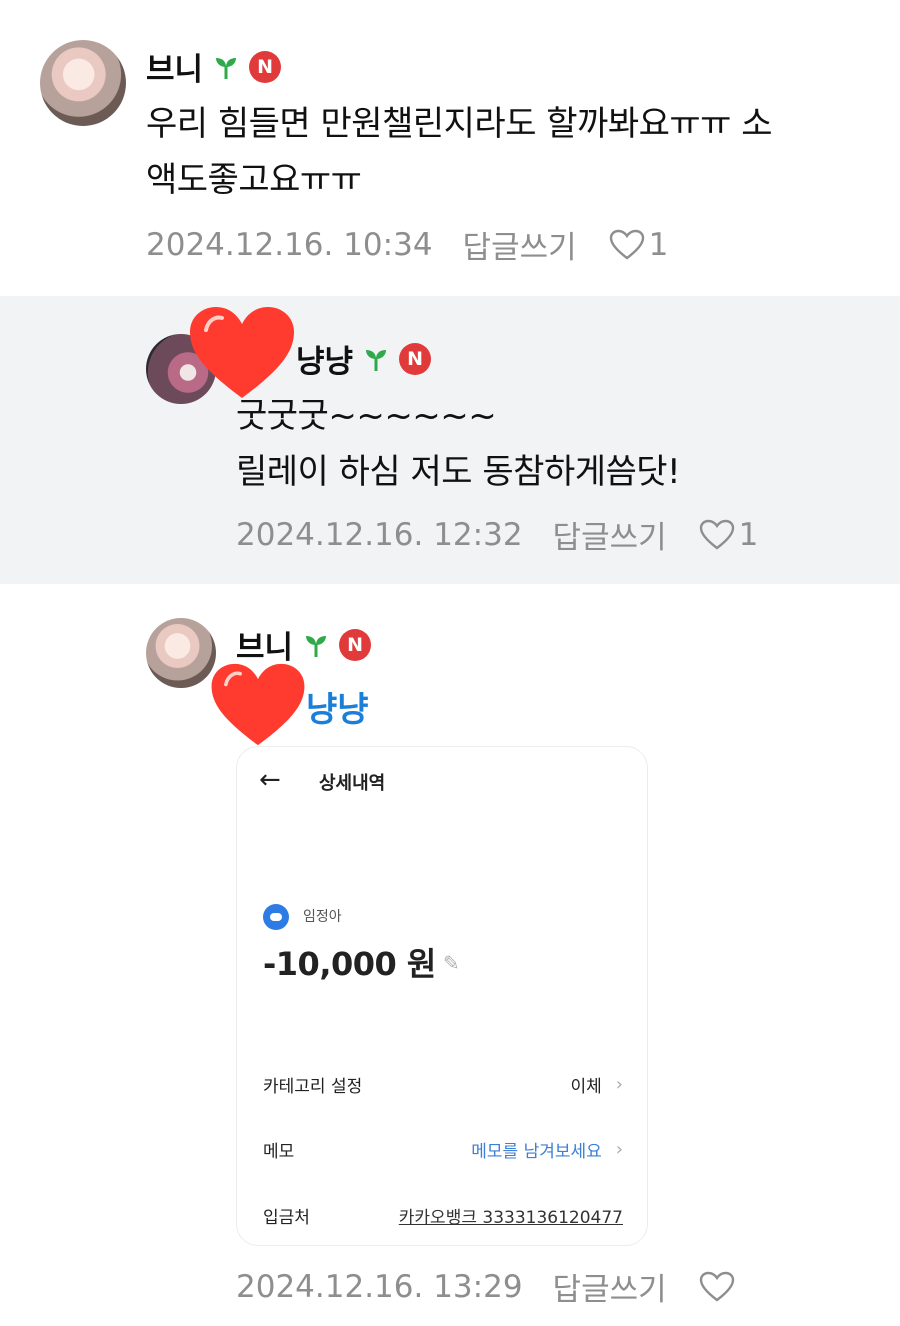  I want to click on row-value: 메모를 남겨보세요, so click(536, 1152).